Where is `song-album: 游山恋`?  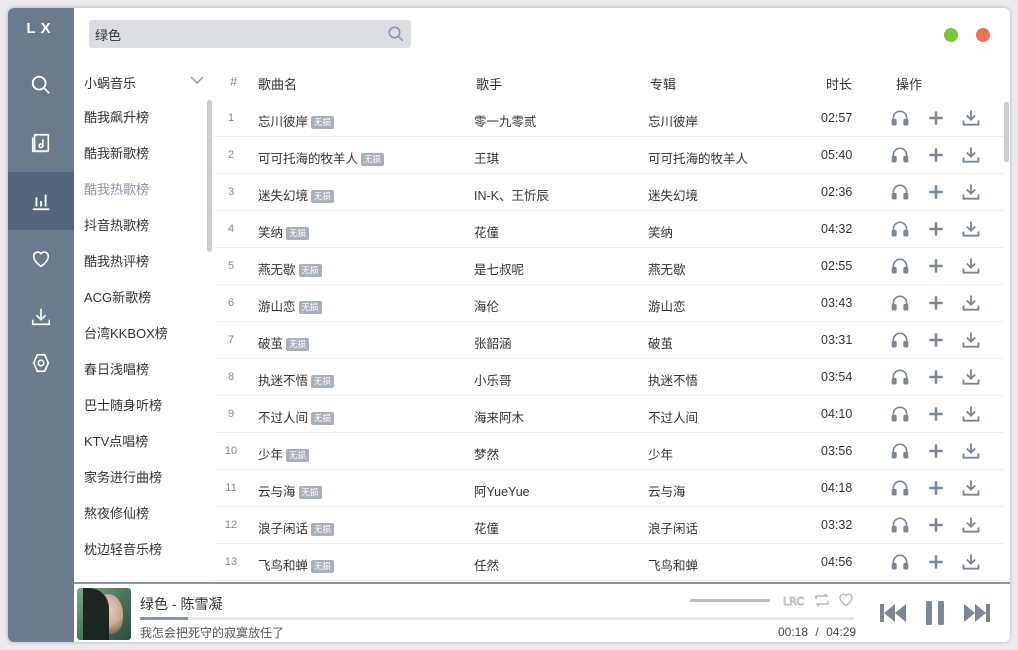 song-album: 游山恋 is located at coordinates (667, 305).